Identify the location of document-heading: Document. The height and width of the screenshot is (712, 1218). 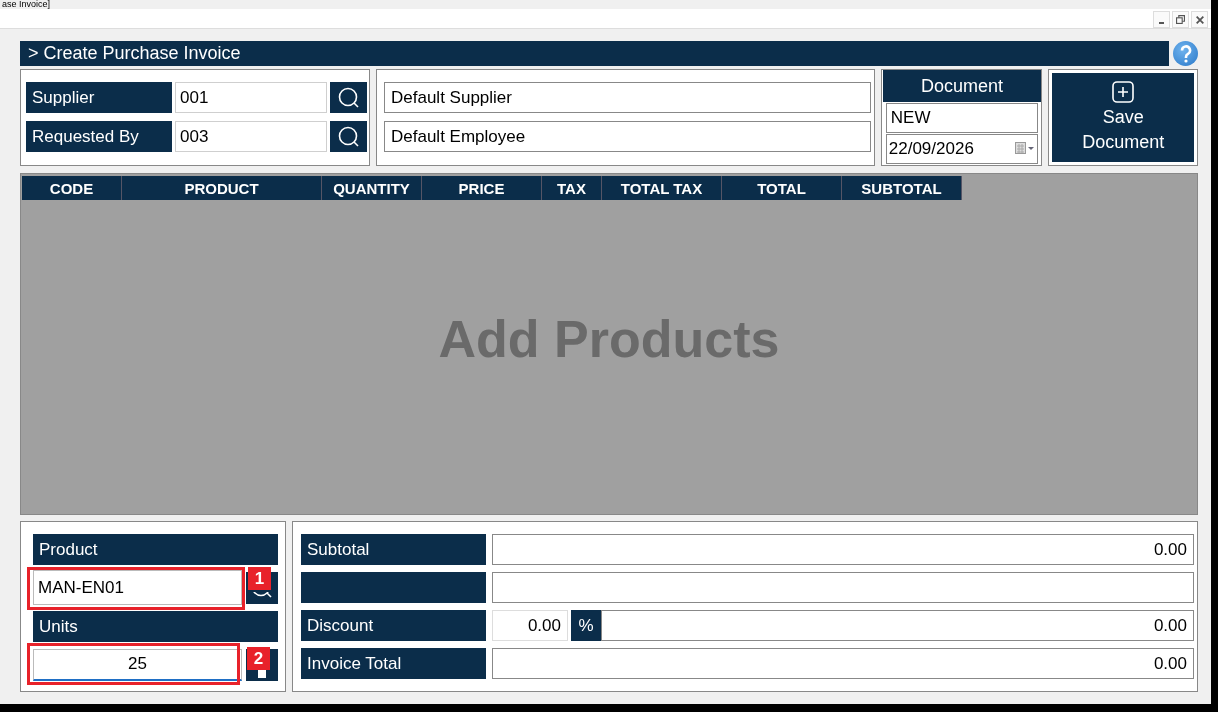
(962, 86).